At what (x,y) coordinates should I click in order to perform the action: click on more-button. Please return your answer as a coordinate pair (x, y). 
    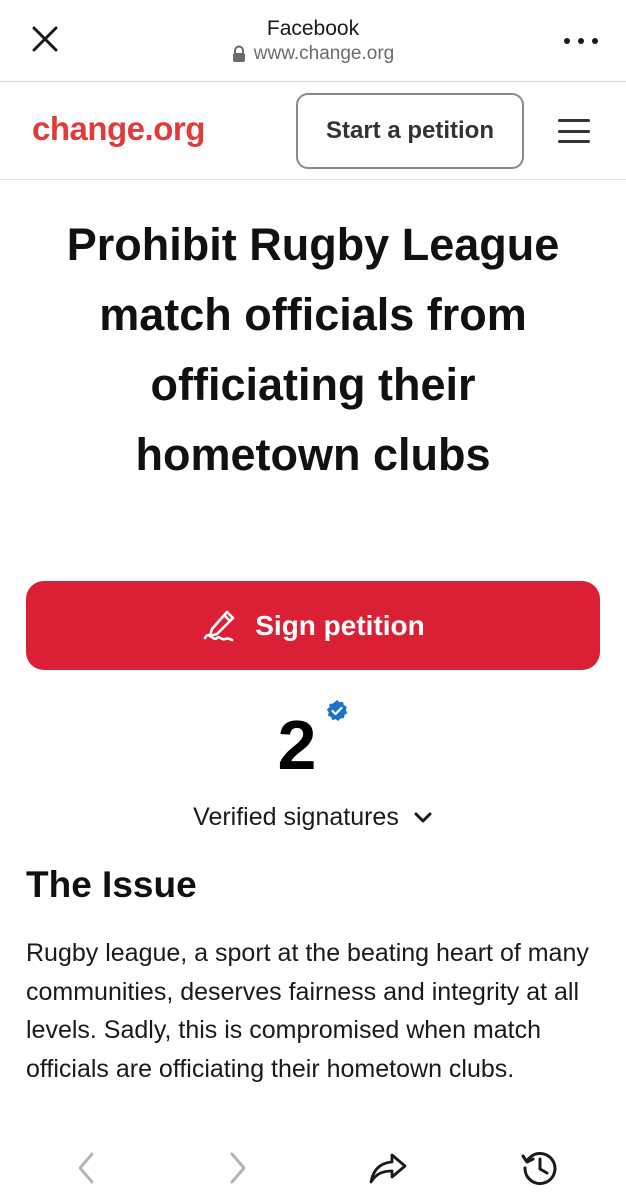
    Looking at the image, I should click on (581, 41).